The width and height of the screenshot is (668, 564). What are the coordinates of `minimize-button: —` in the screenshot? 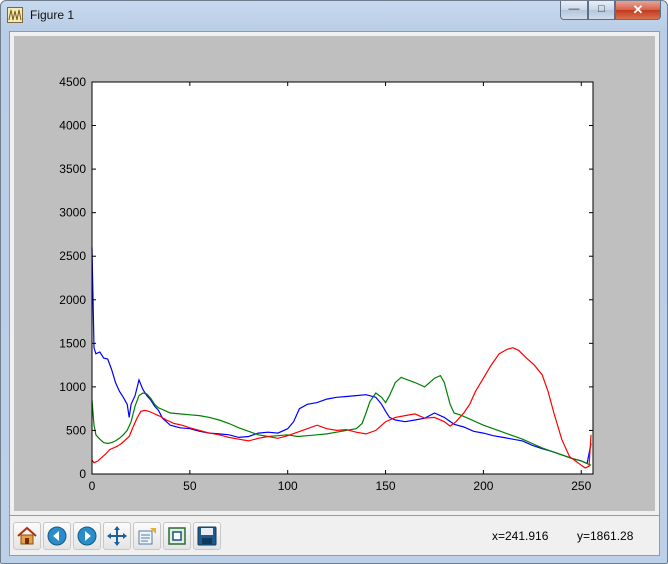 It's located at (574, 10).